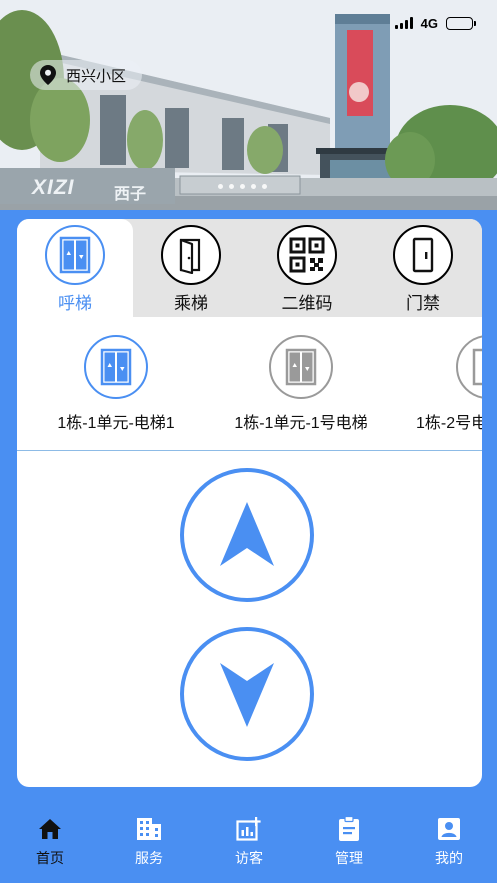  I want to click on banner-brand-cn-text: 西子, so click(130, 194).